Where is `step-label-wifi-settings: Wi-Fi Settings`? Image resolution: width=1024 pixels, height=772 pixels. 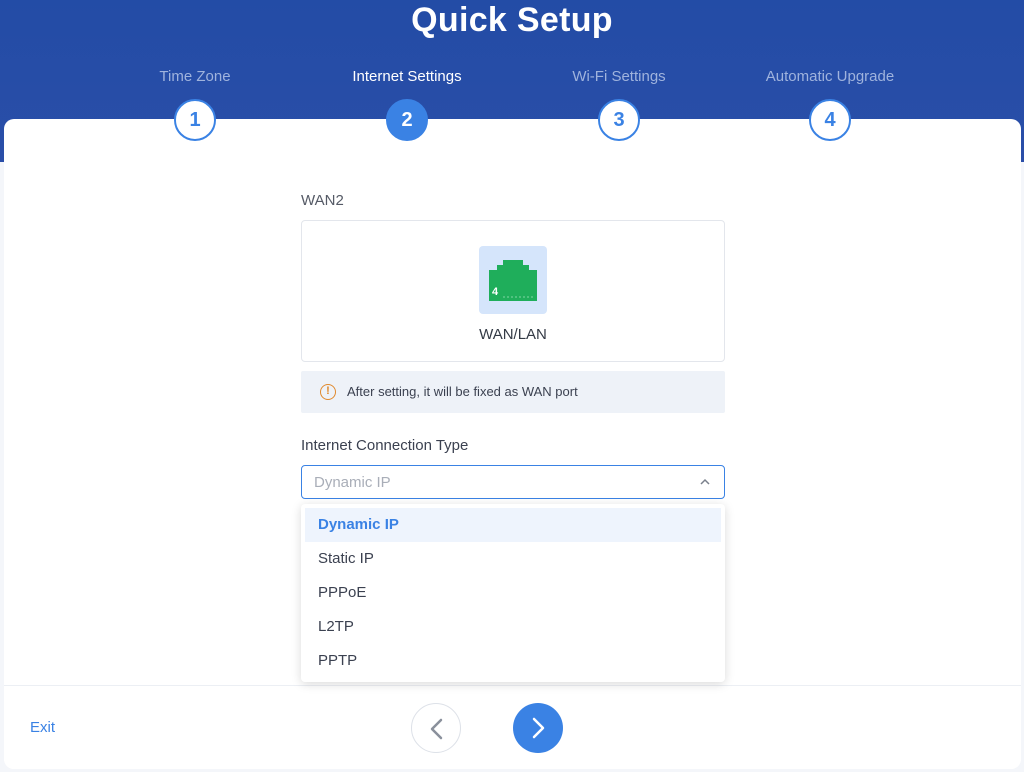 step-label-wifi-settings: Wi-Fi Settings is located at coordinates (619, 76).